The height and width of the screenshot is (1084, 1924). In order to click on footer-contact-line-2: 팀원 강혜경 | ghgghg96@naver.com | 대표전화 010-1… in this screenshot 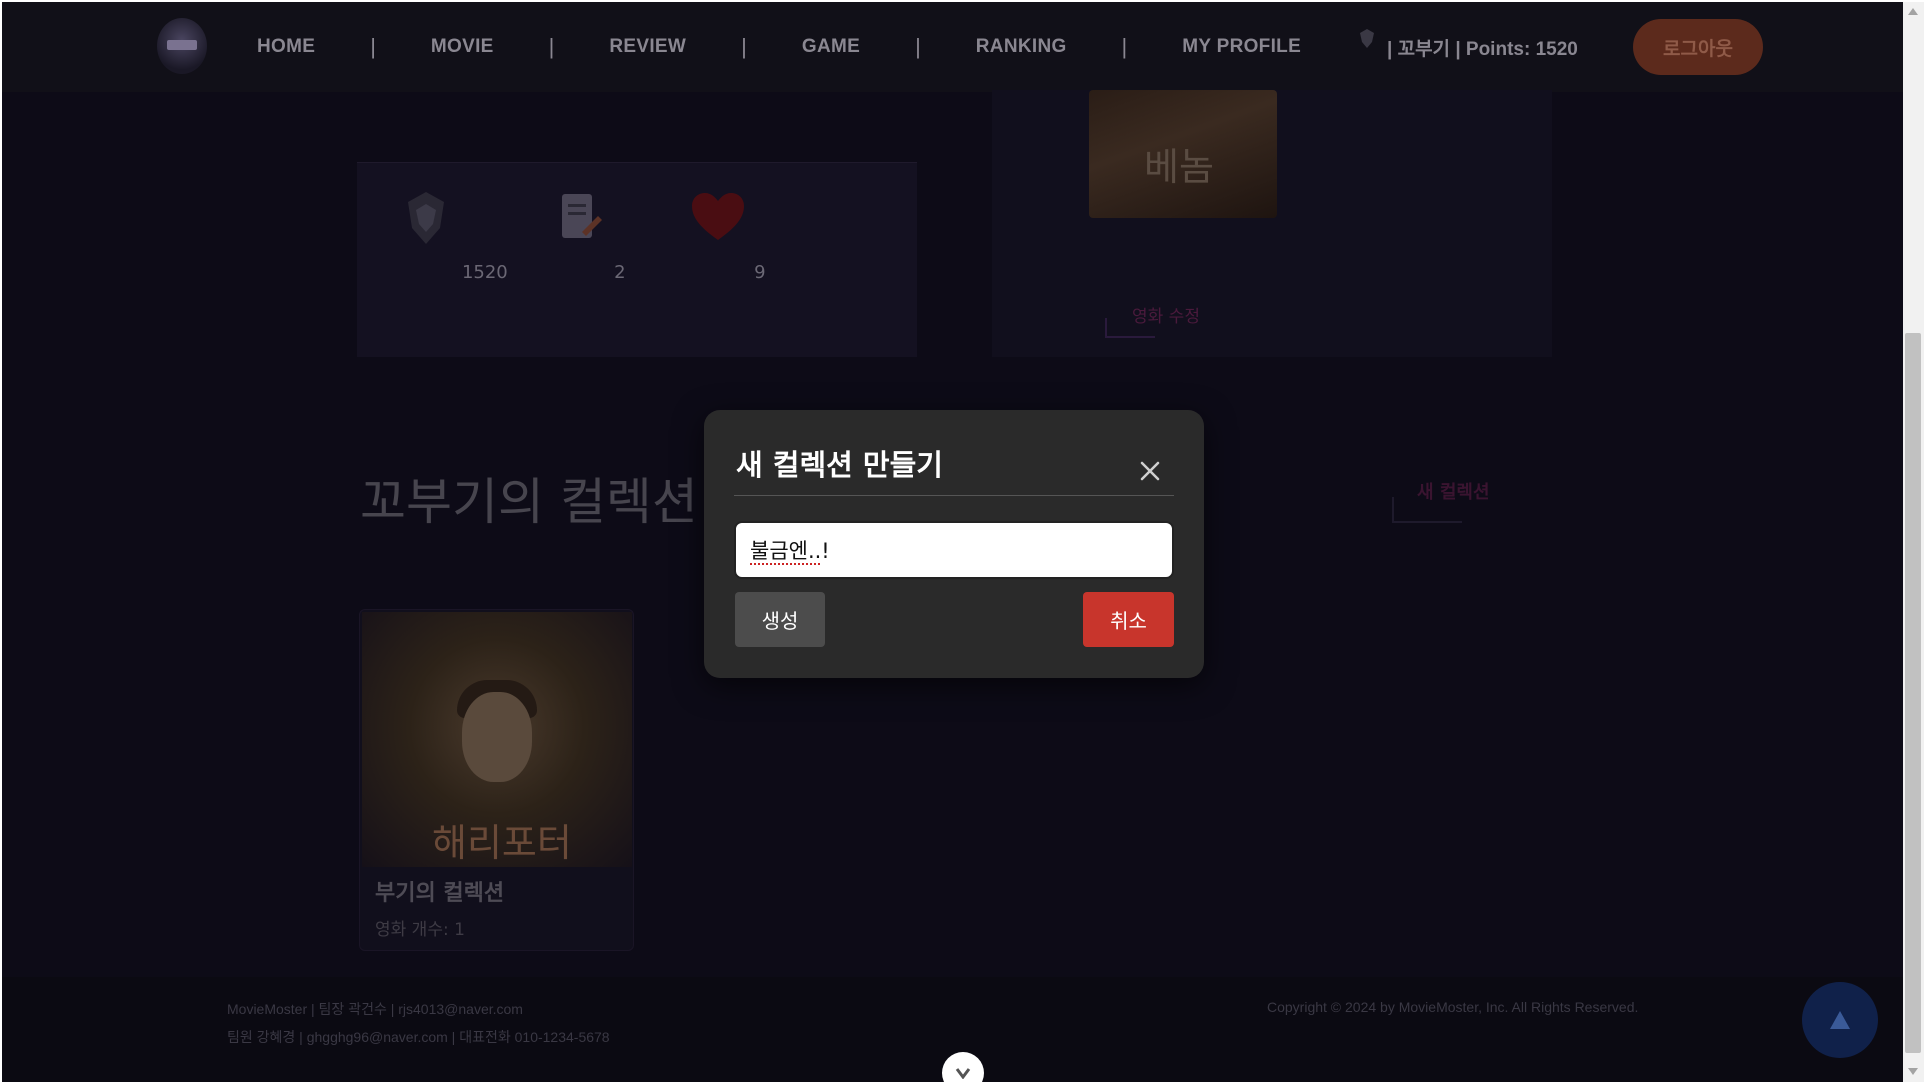, I will do `click(418, 1037)`.